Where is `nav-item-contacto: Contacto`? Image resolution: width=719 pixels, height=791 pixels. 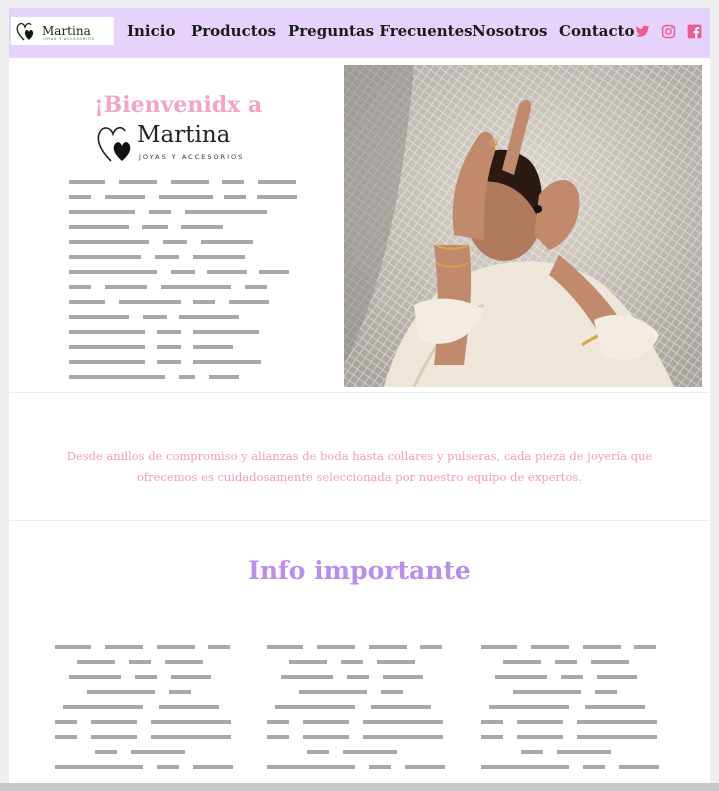 nav-item-contacto: Contacto is located at coordinates (597, 31).